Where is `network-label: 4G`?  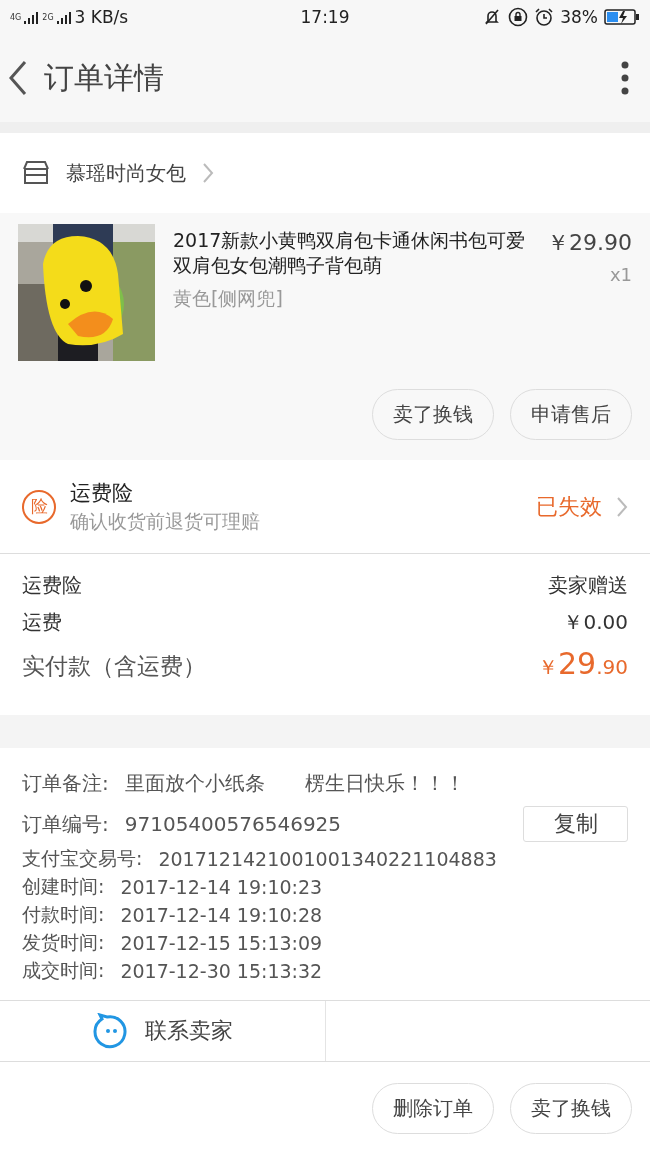 network-label: 4G is located at coordinates (16, 17).